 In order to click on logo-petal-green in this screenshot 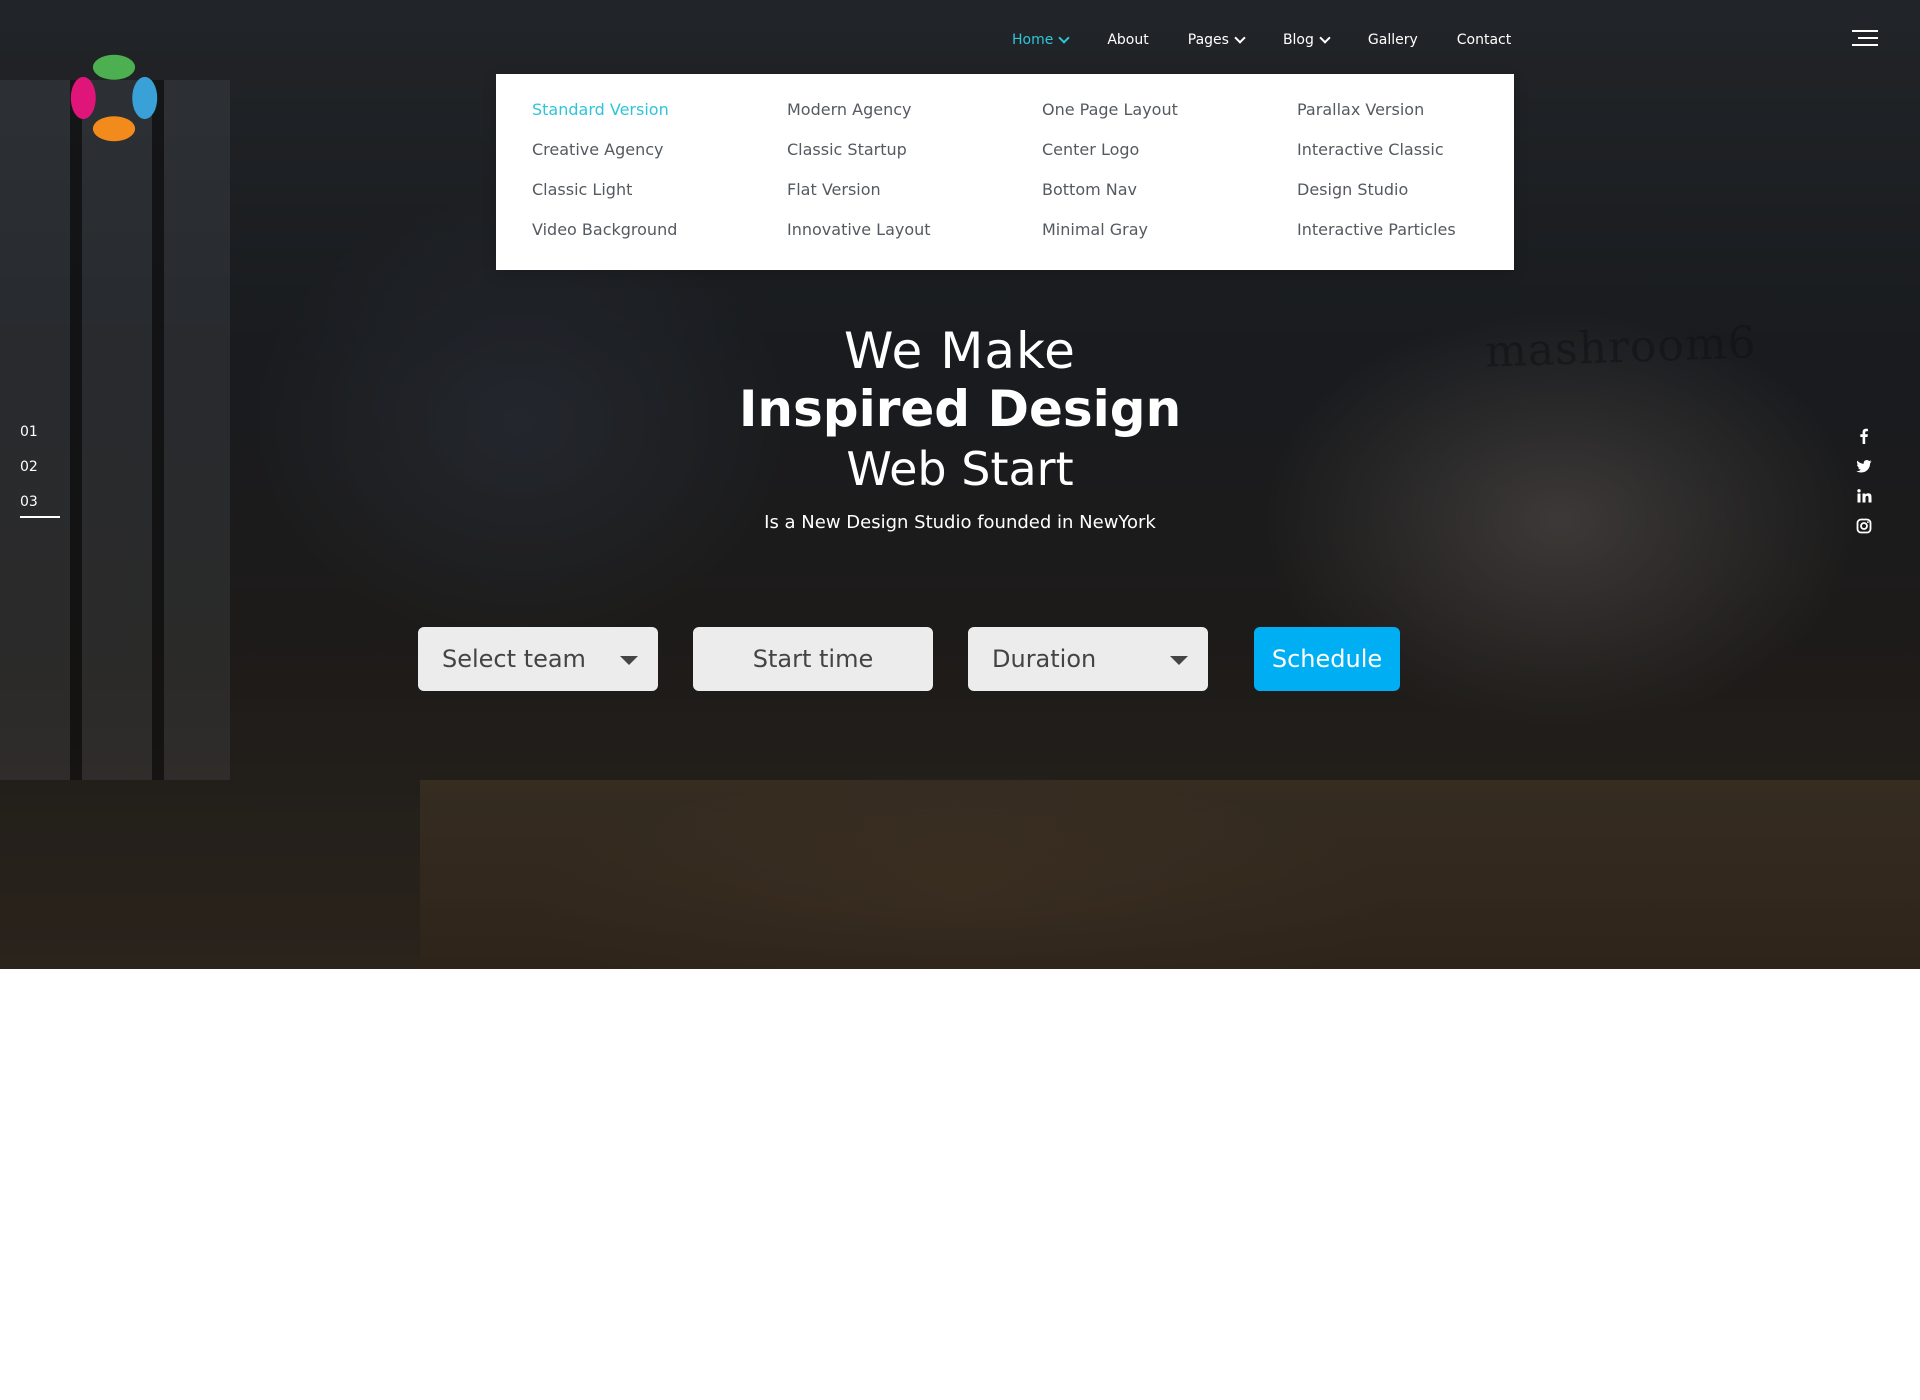, I will do `click(114, 67)`.